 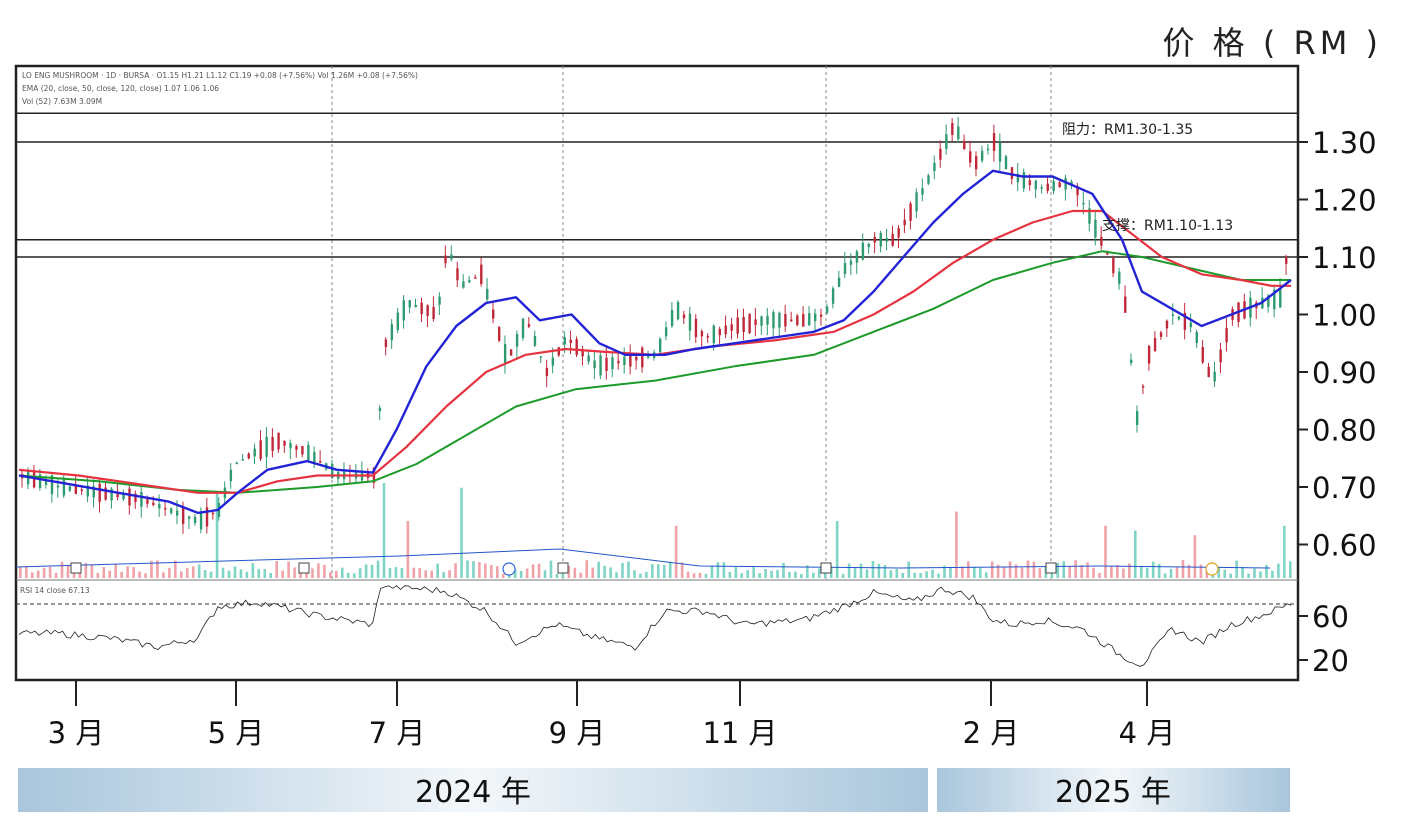 I want to click on x-axis: 3 月 5 月 7 月 9 月 11 月 2 月 4 月, so click(x=611, y=715).